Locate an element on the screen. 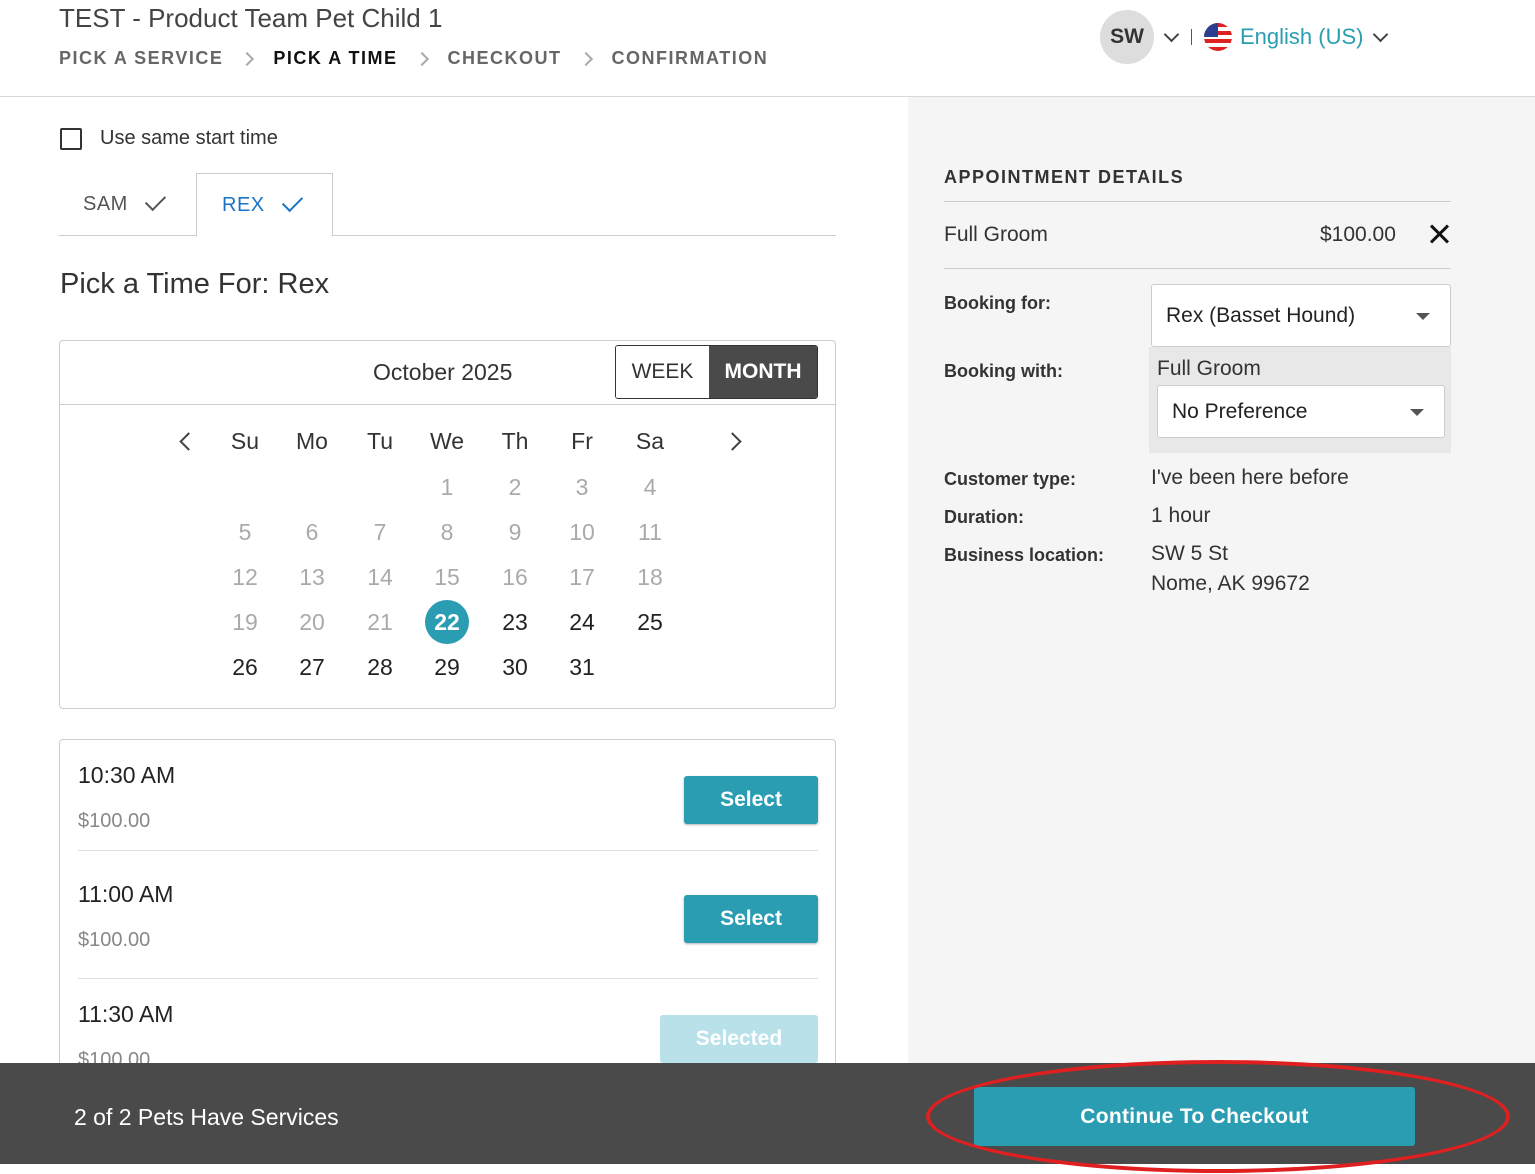 This screenshot has height=1174, width=1535. page-title: Pick a Time For: Rex is located at coordinates (195, 284).